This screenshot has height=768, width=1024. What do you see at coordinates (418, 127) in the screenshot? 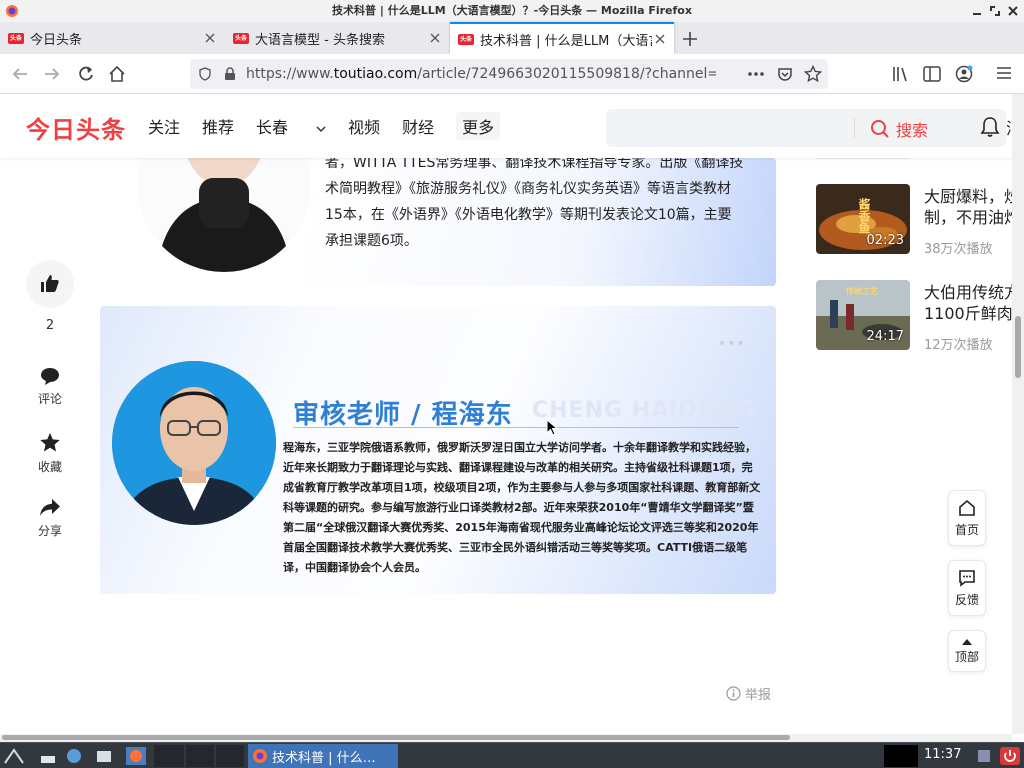
I see `nav-finance: 财经` at bounding box center [418, 127].